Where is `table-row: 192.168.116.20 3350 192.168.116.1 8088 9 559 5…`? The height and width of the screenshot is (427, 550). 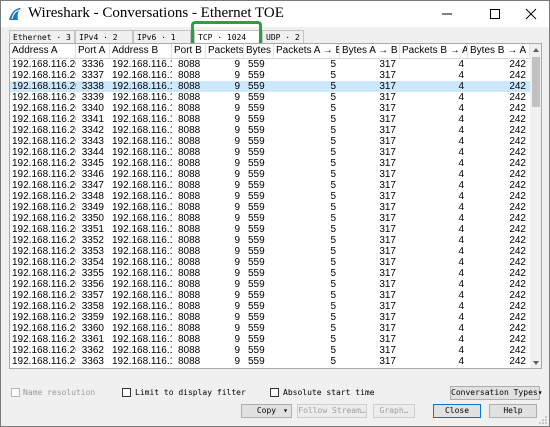 table-row: 192.168.116.20 3350 192.168.116.1 8088 9 559 5… is located at coordinates (270, 218).